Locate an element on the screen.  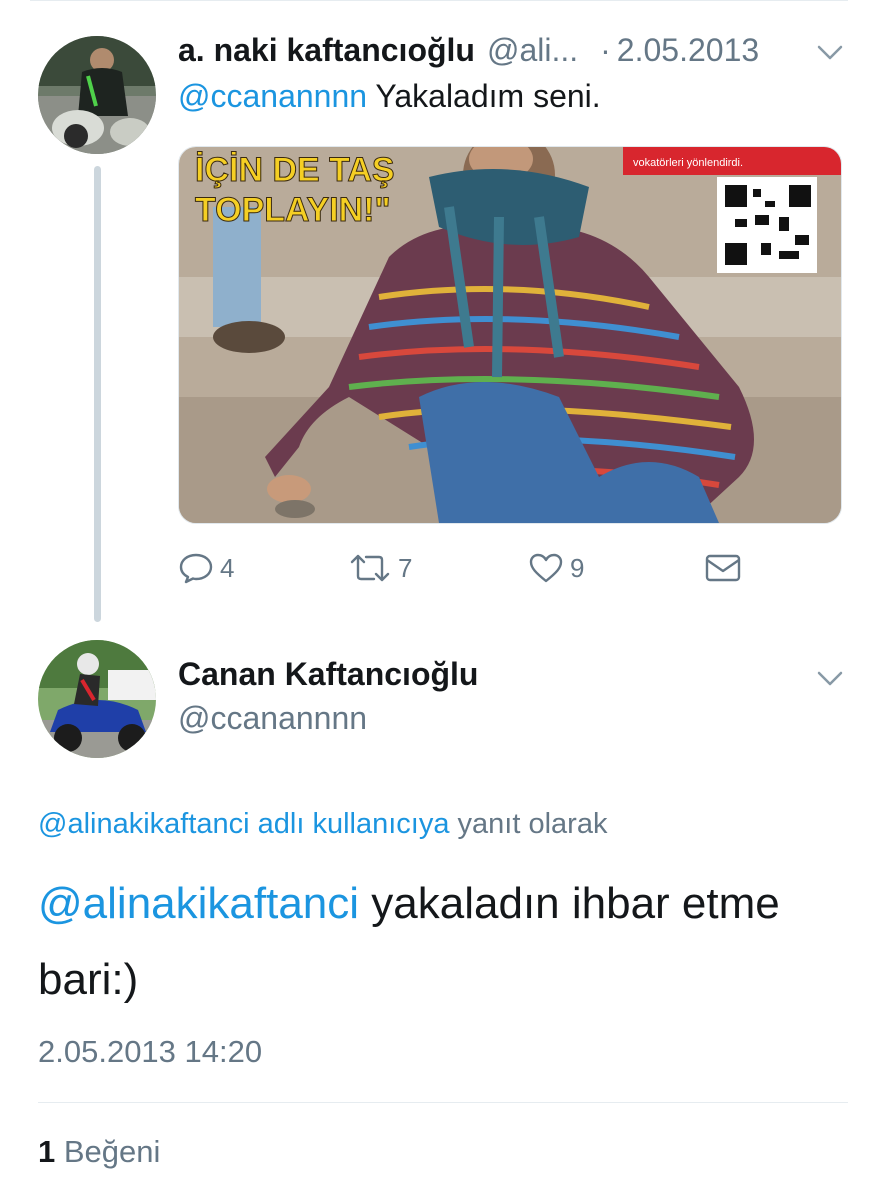
direct-message-button is located at coordinates (726, 568).